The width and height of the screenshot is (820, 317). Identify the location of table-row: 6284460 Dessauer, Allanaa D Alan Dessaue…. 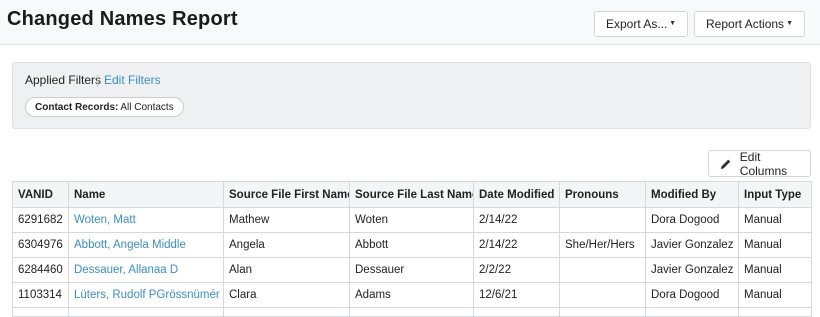
(412, 270).